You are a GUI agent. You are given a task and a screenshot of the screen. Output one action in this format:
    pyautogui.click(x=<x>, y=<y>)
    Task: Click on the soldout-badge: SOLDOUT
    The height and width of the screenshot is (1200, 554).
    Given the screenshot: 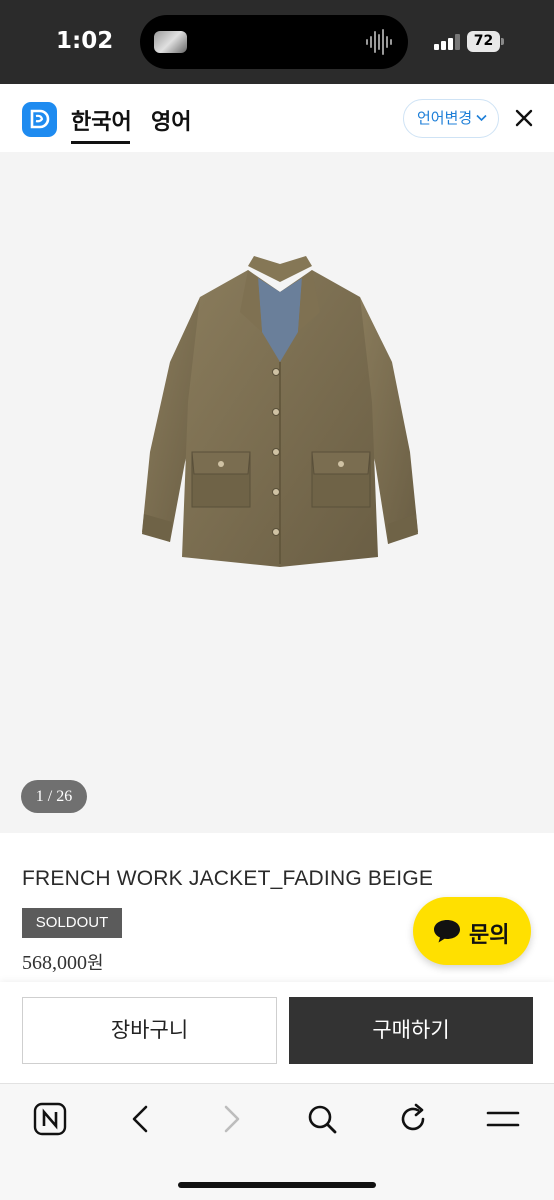 What is the action you would take?
    pyautogui.click(x=72, y=923)
    